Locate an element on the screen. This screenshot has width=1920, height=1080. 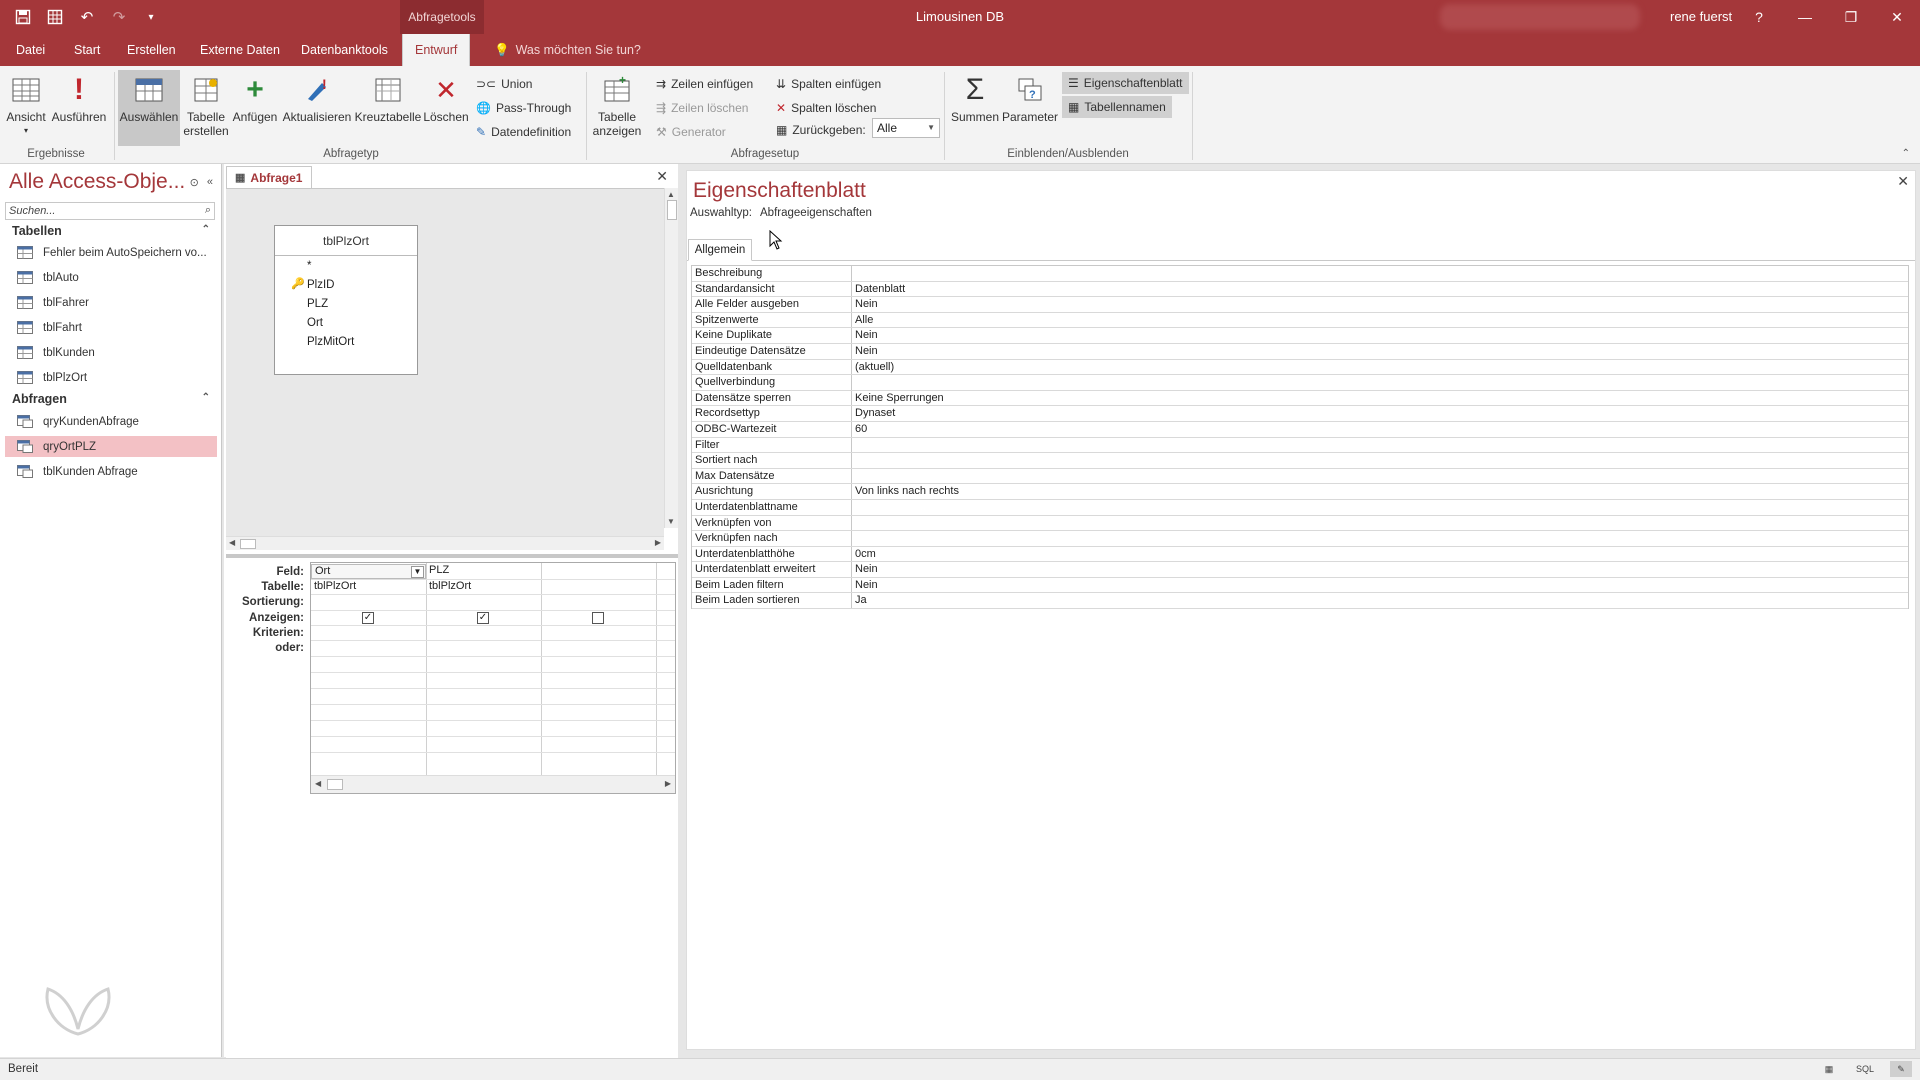
sql-view-icon: SQL is located at coordinates (1865, 1069).